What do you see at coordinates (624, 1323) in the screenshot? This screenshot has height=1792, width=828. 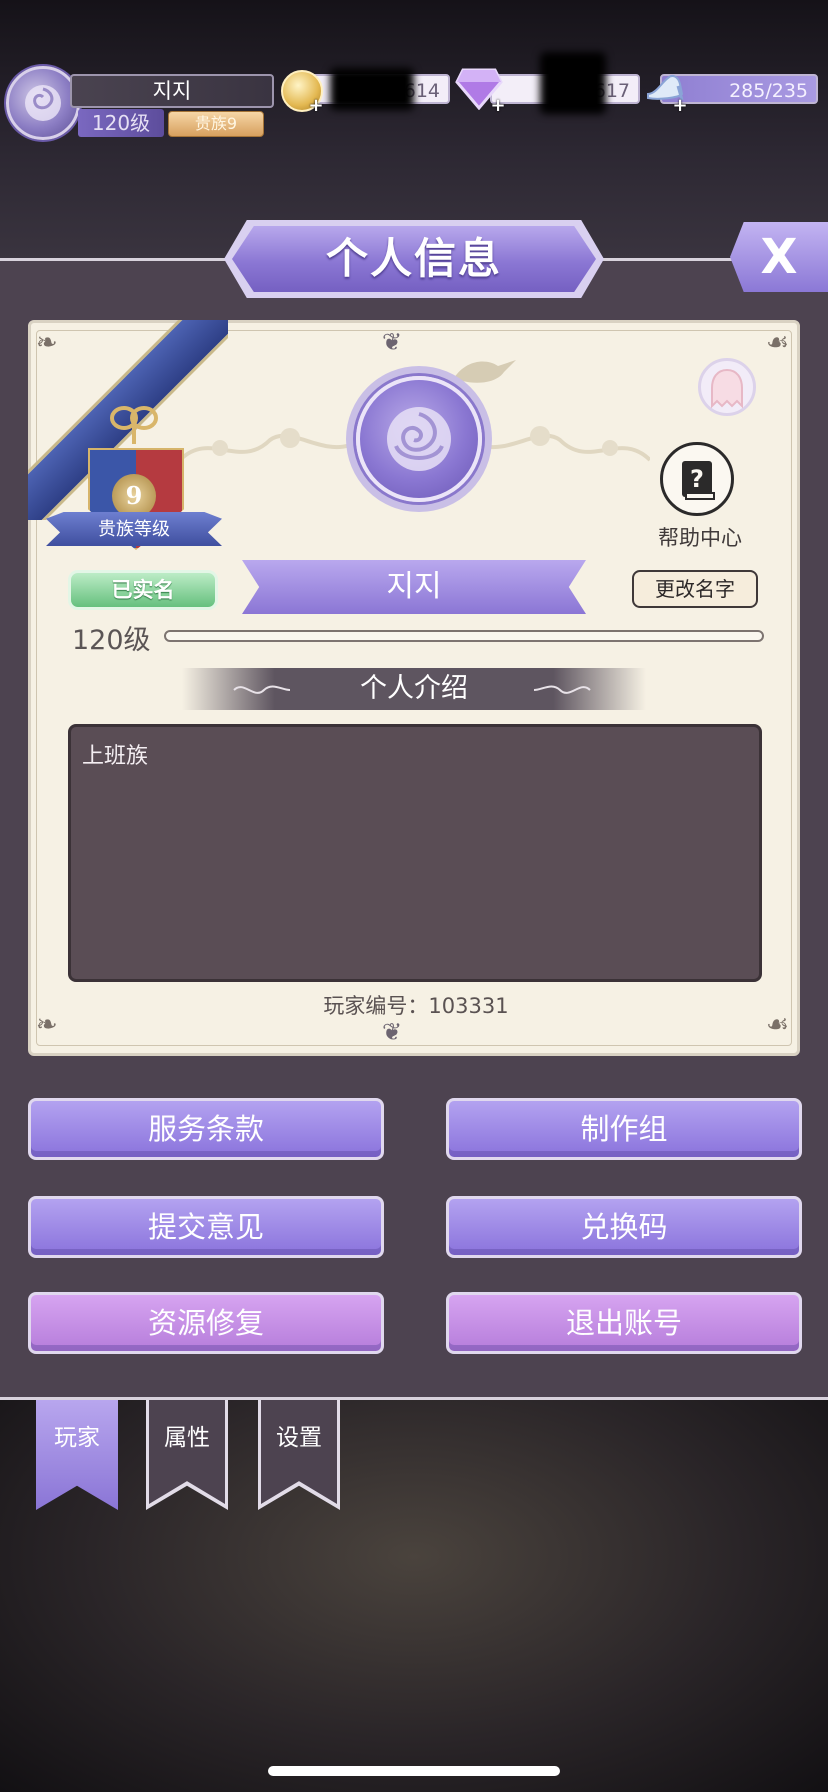 I see `logout-button: 退出账号` at bounding box center [624, 1323].